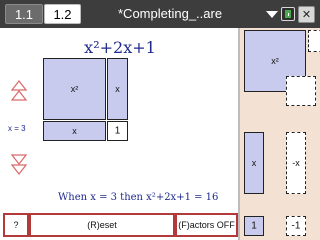  I want to click on palette-neg-one-label: -1, so click(296, 226).